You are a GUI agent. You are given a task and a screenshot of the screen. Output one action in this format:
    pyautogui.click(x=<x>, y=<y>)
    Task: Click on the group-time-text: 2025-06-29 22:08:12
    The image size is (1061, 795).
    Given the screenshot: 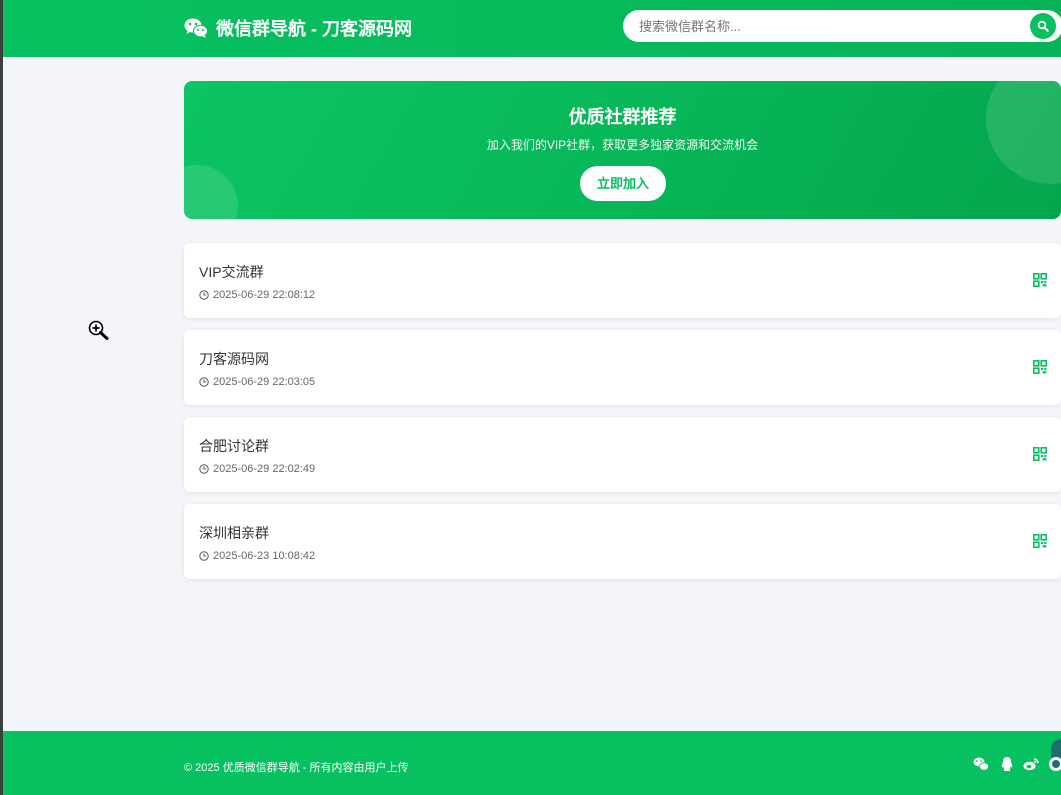 What is the action you would take?
    pyautogui.click(x=264, y=295)
    